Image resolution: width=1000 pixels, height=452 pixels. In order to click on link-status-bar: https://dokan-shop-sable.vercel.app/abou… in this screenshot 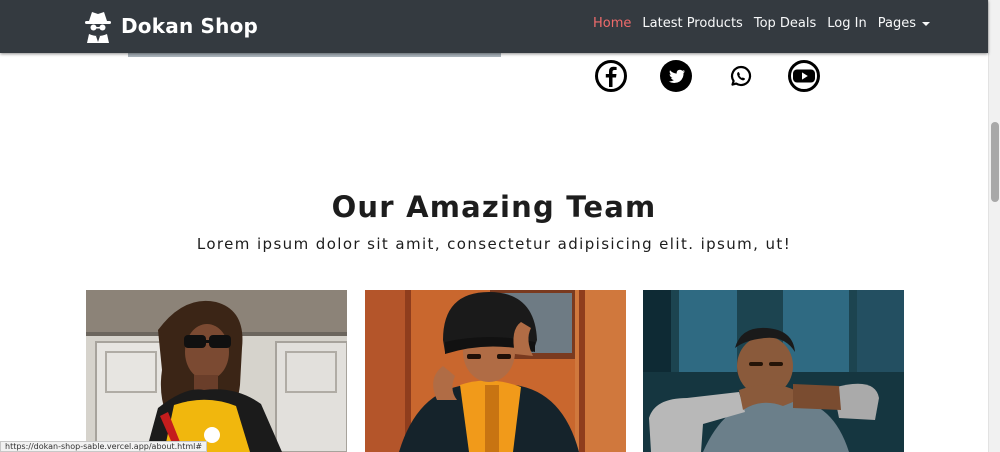, I will do `click(104, 446)`.